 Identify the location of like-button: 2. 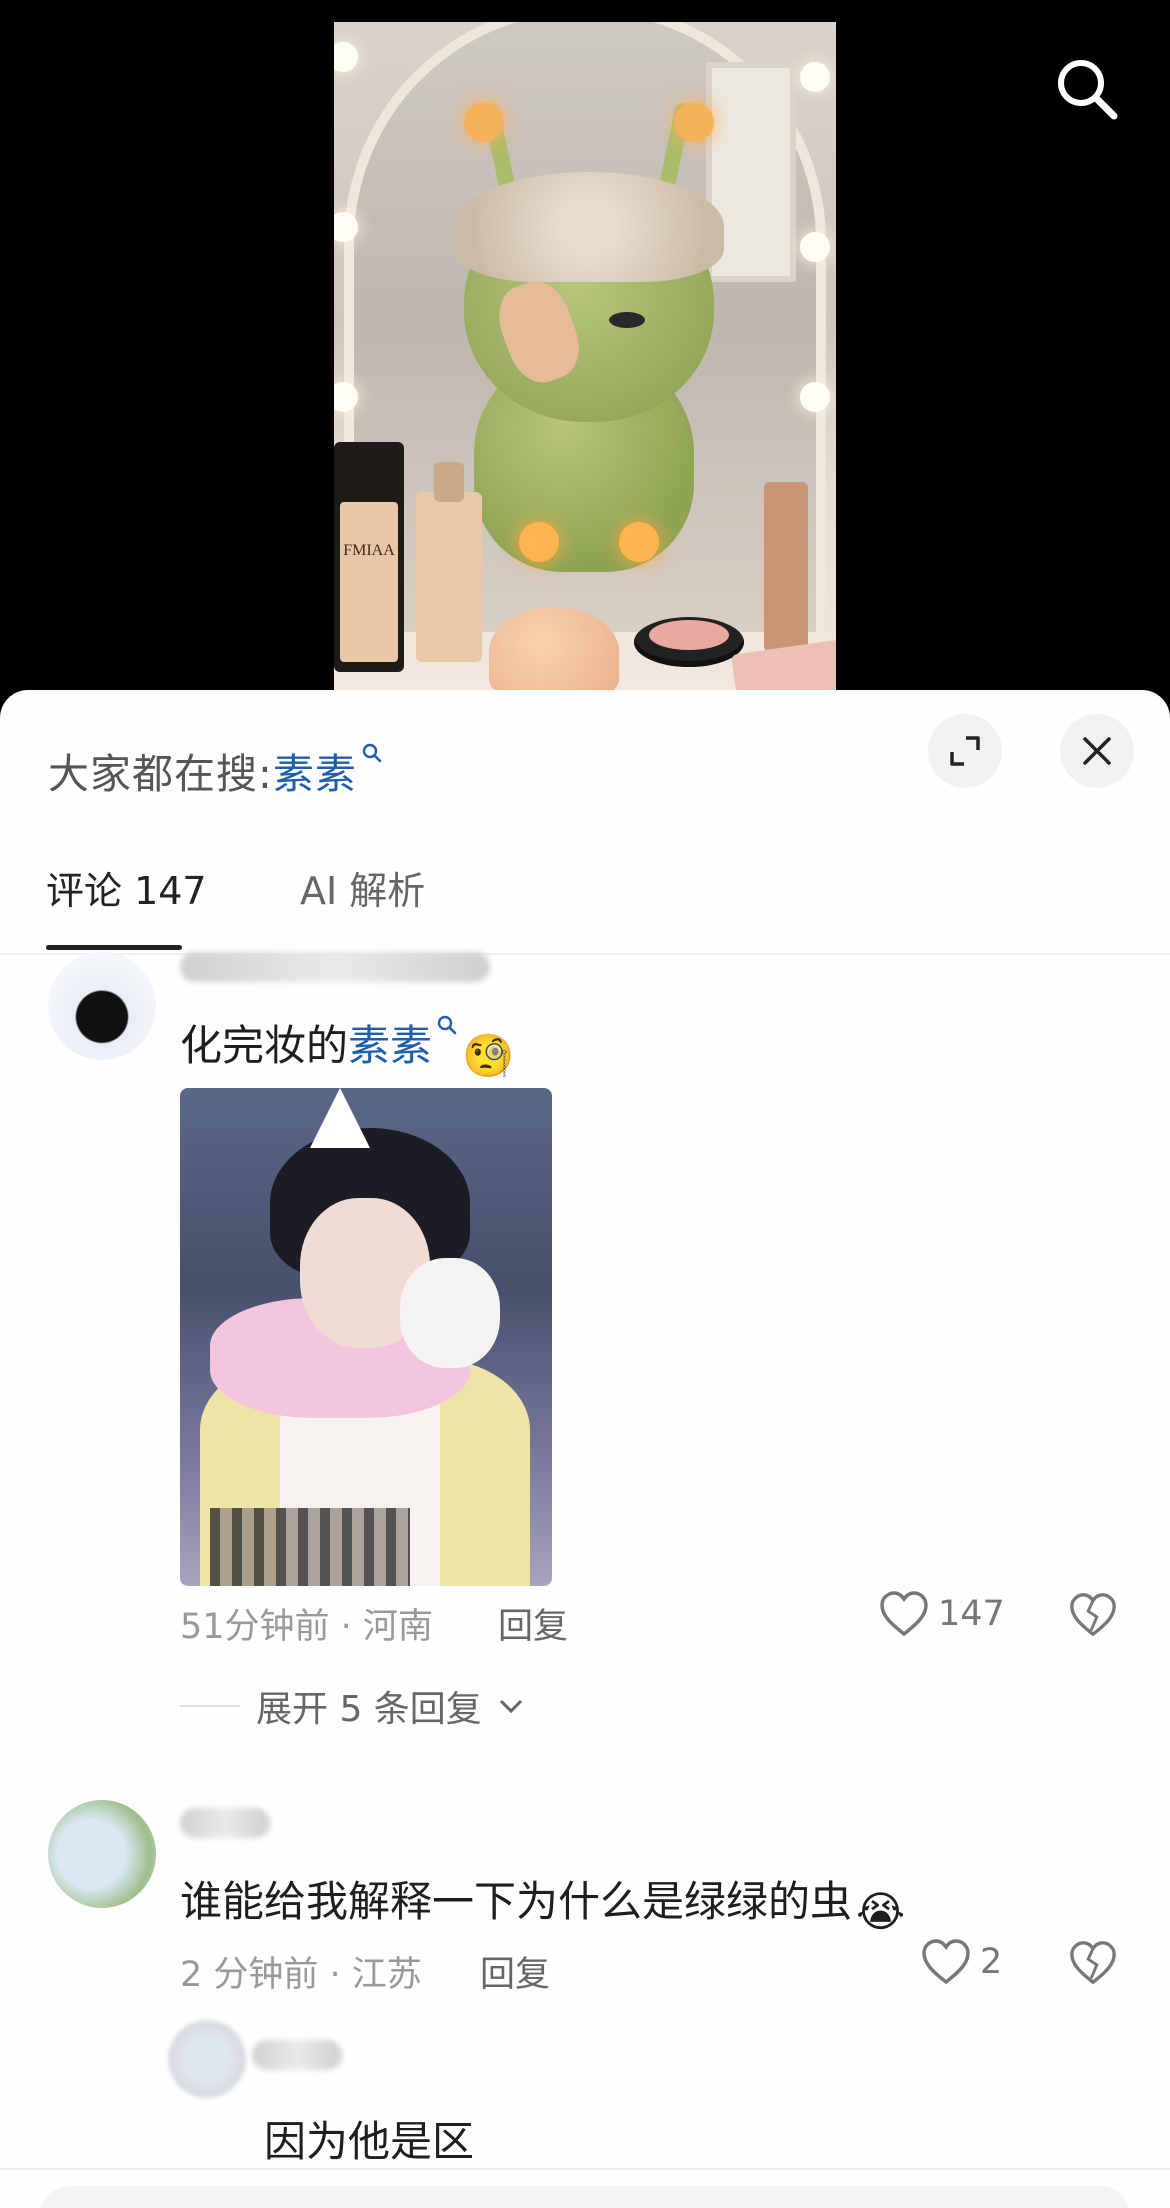
(961, 1962).